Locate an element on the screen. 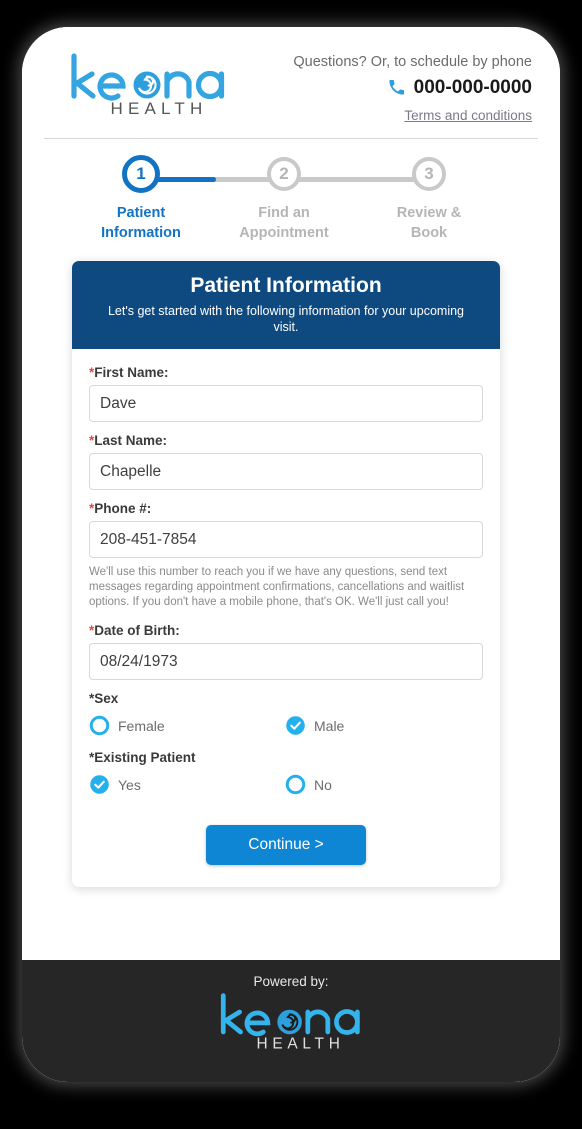  sex-radio-row: Female Male is located at coordinates (286, 725).